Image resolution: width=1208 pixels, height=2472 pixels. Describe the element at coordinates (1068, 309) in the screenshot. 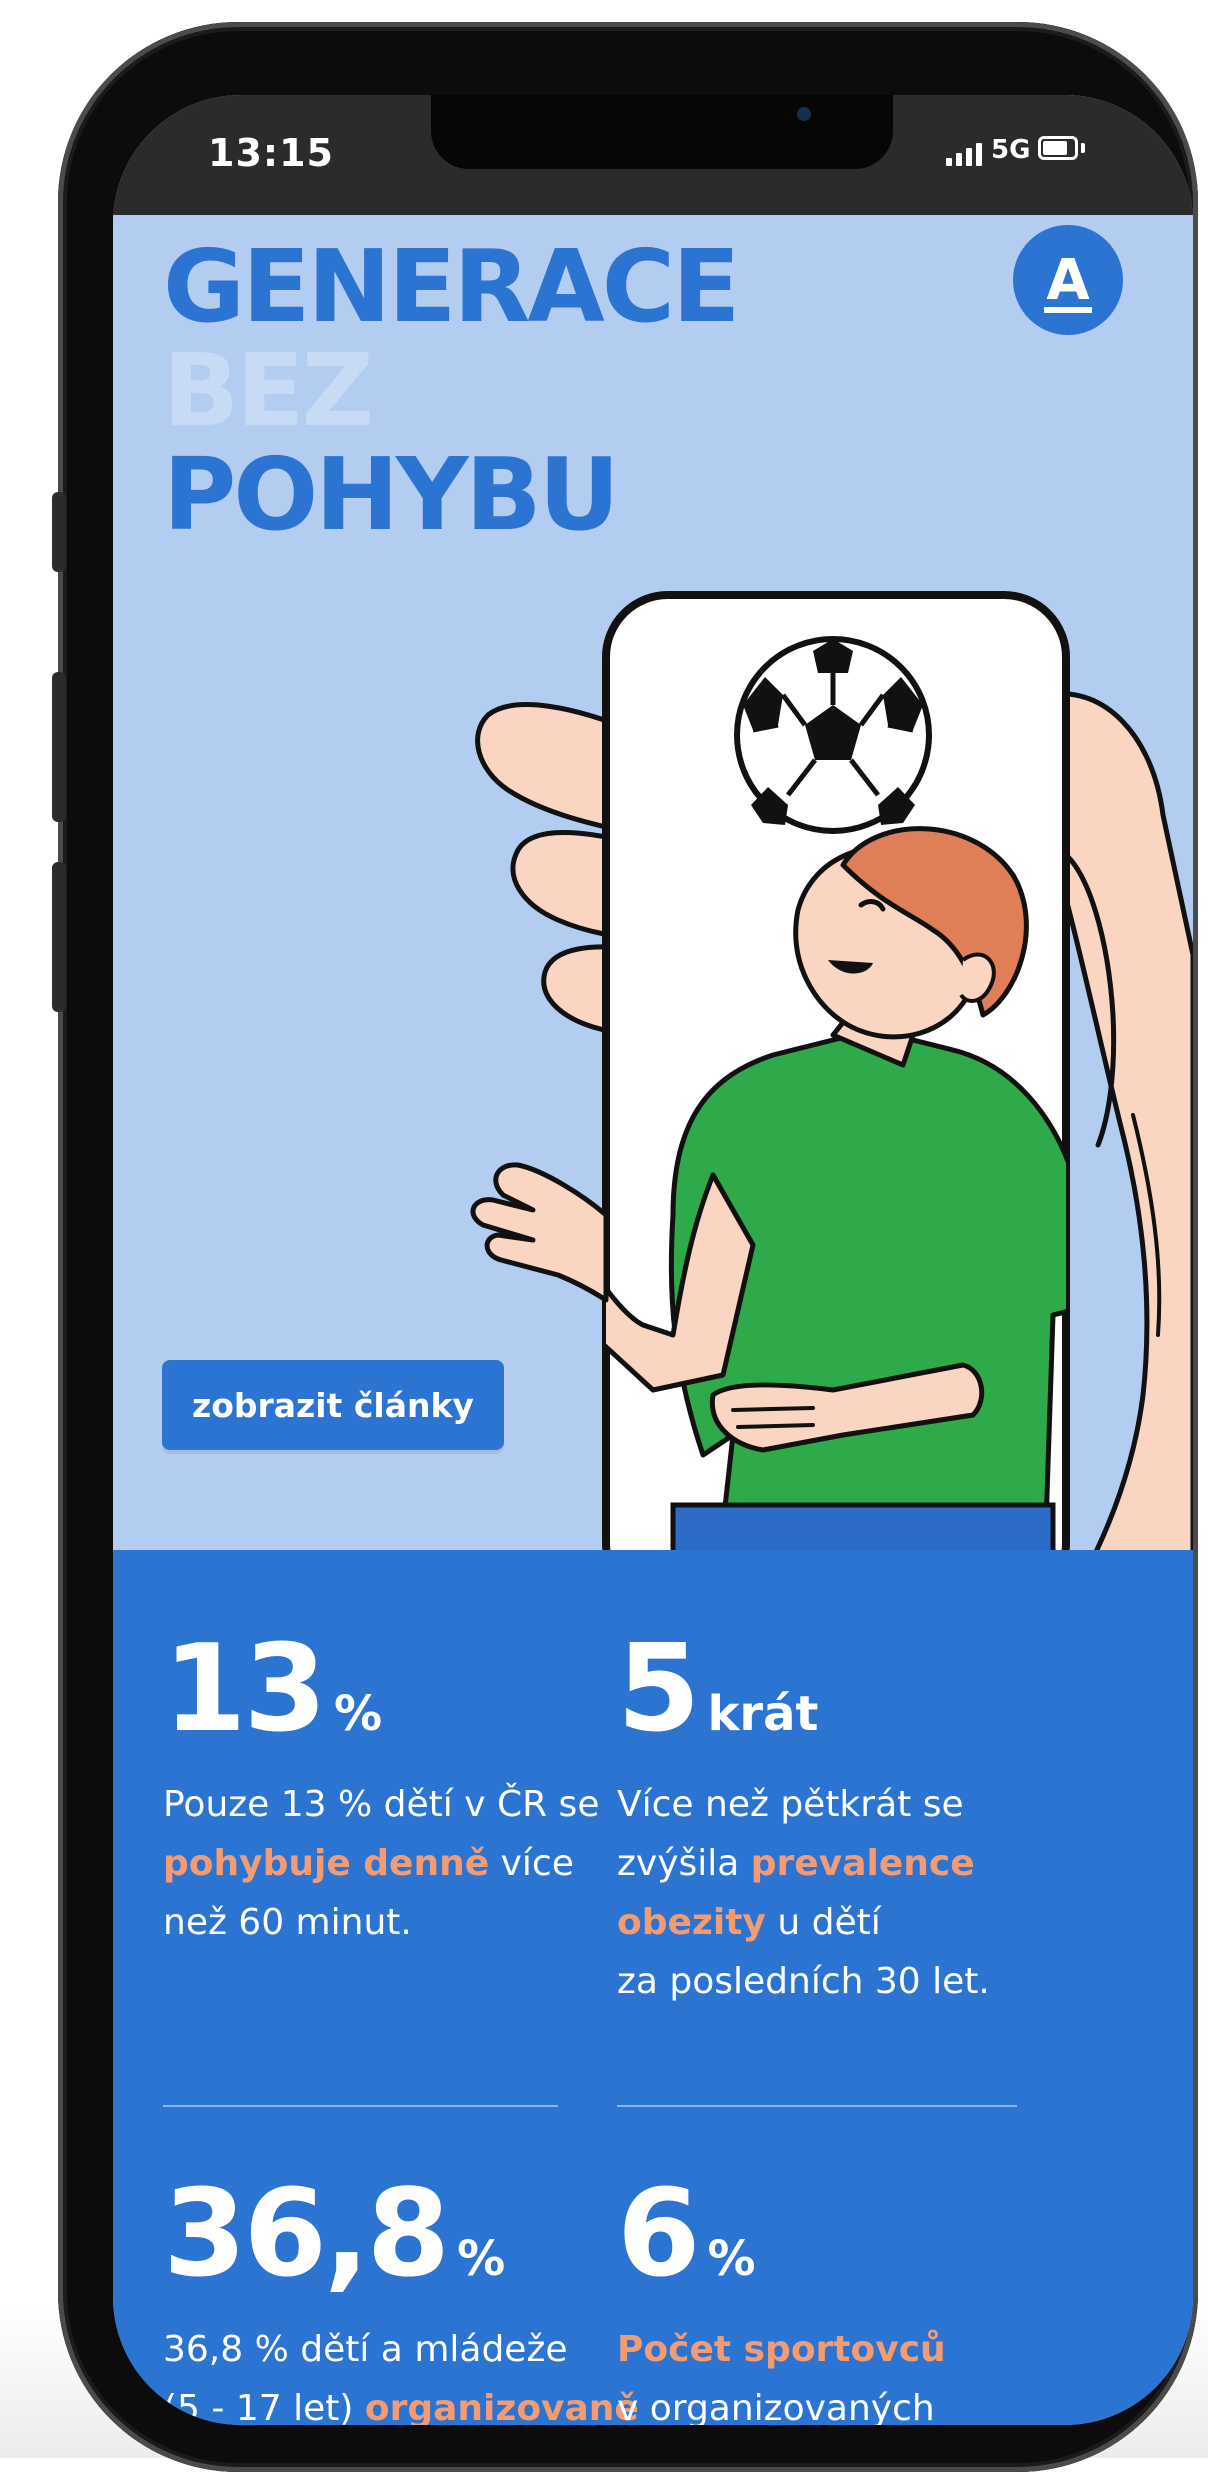

I see `logo-underline` at that location.